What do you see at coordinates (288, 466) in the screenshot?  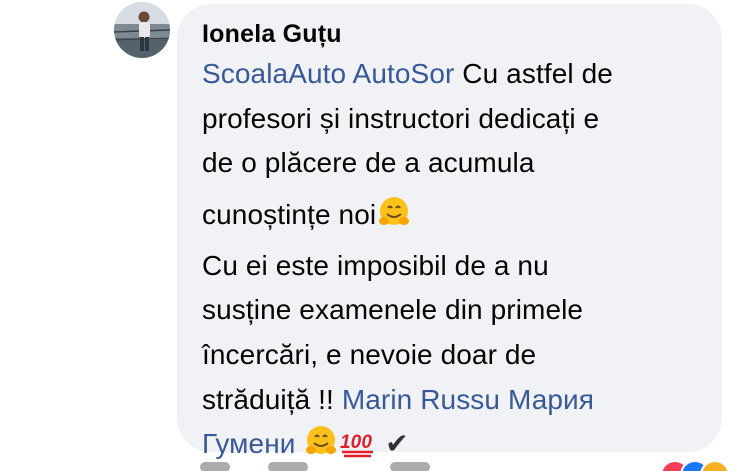 I see `reply-link` at bounding box center [288, 466].